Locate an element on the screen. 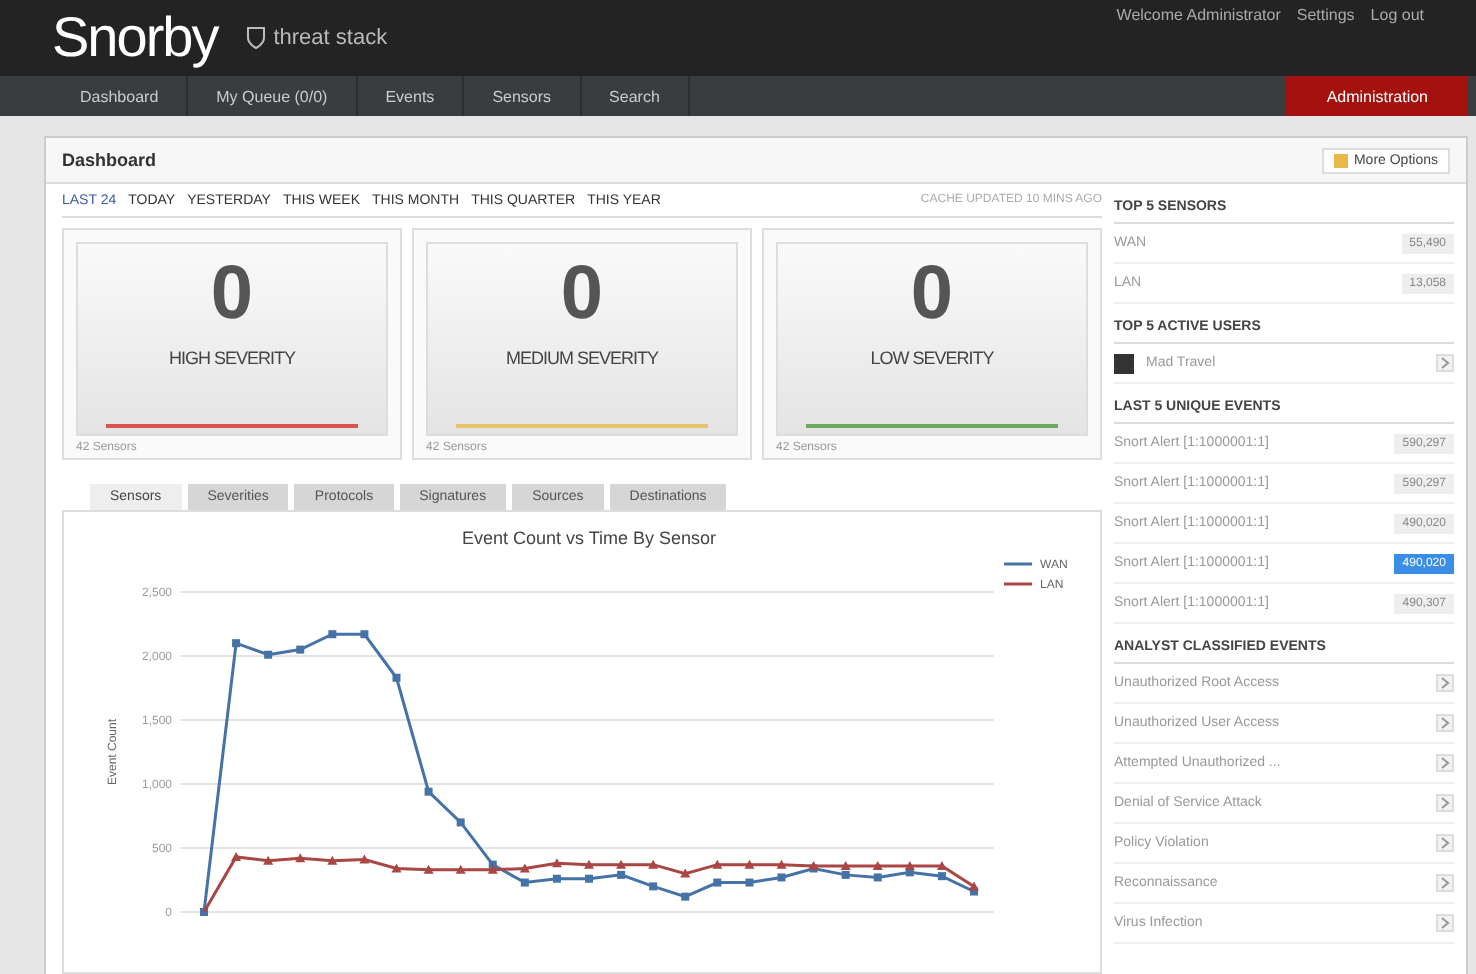 This screenshot has width=1476, height=974. user-link: Welcome Administrator is located at coordinates (1198, 15).